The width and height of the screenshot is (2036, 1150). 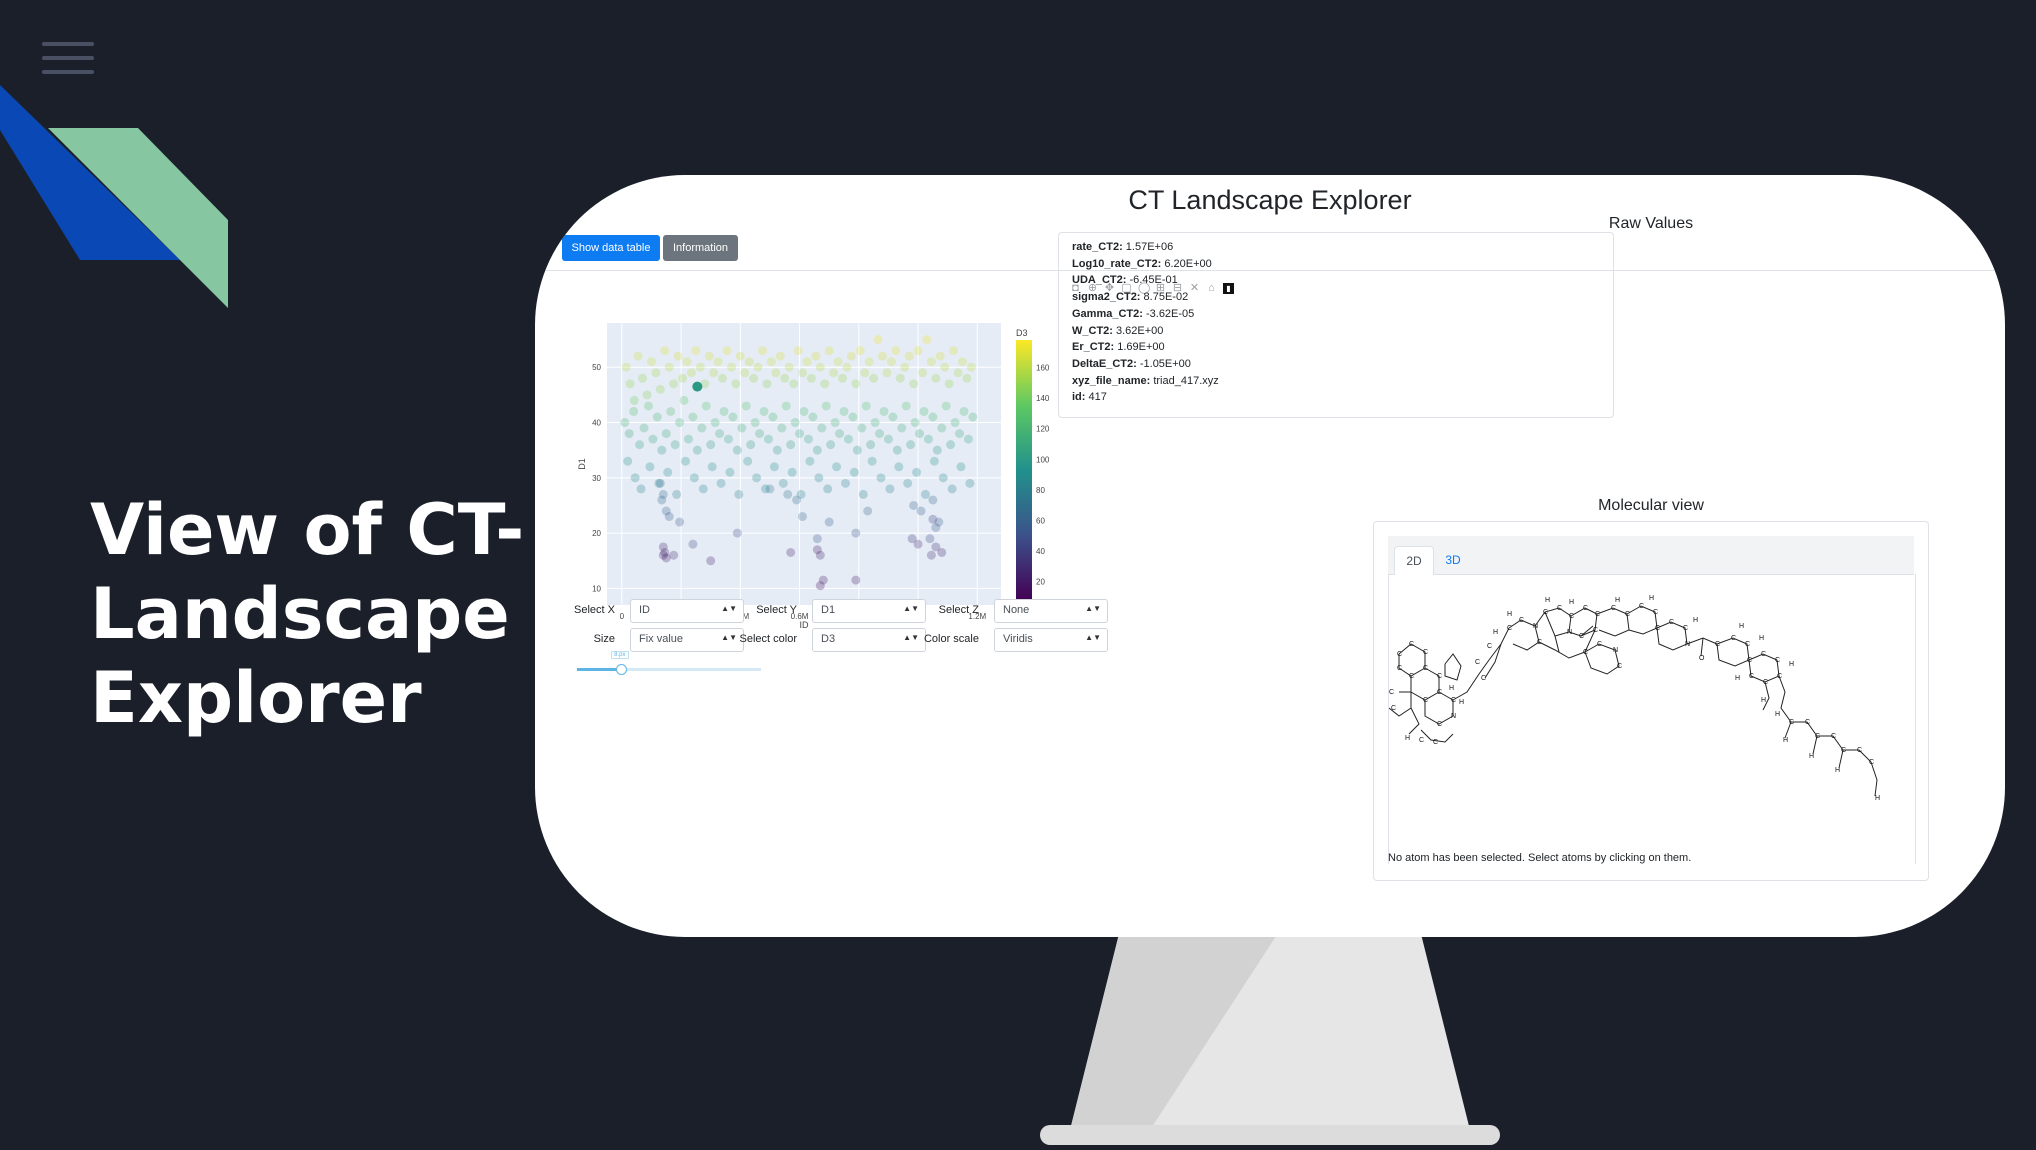 I want to click on size-slider: 8.px, so click(x=669, y=663).